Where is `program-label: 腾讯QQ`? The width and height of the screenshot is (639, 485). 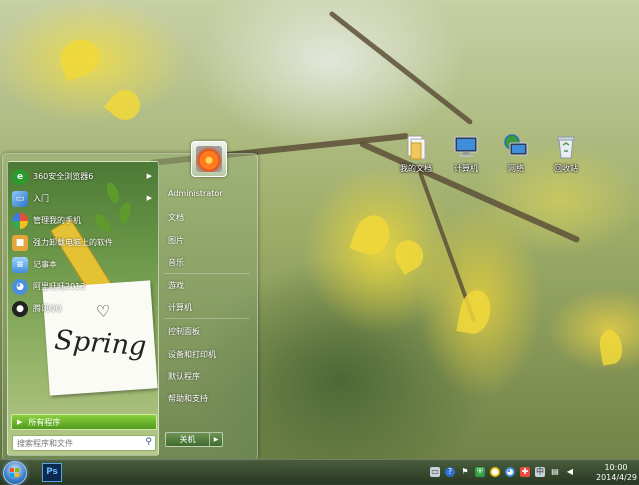
program-label: 腾讯QQ is located at coordinates (47, 308).